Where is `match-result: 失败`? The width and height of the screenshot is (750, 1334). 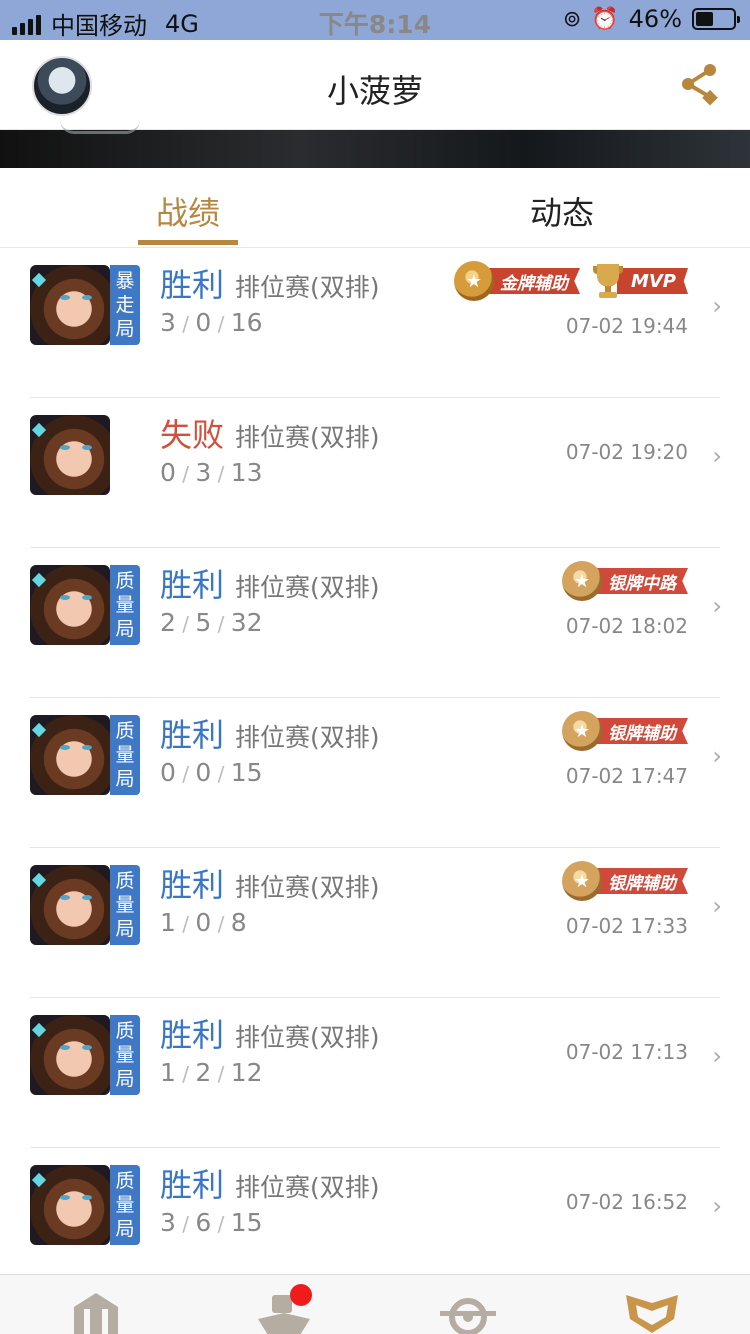
match-result: 失败 is located at coordinates (192, 435).